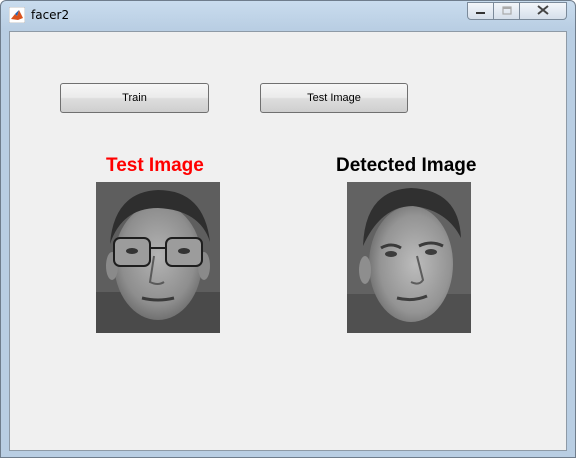  What do you see at coordinates (17, 15) in the screenshot?
I see `matlab-logo-icon` at bounding box center [17, 15].